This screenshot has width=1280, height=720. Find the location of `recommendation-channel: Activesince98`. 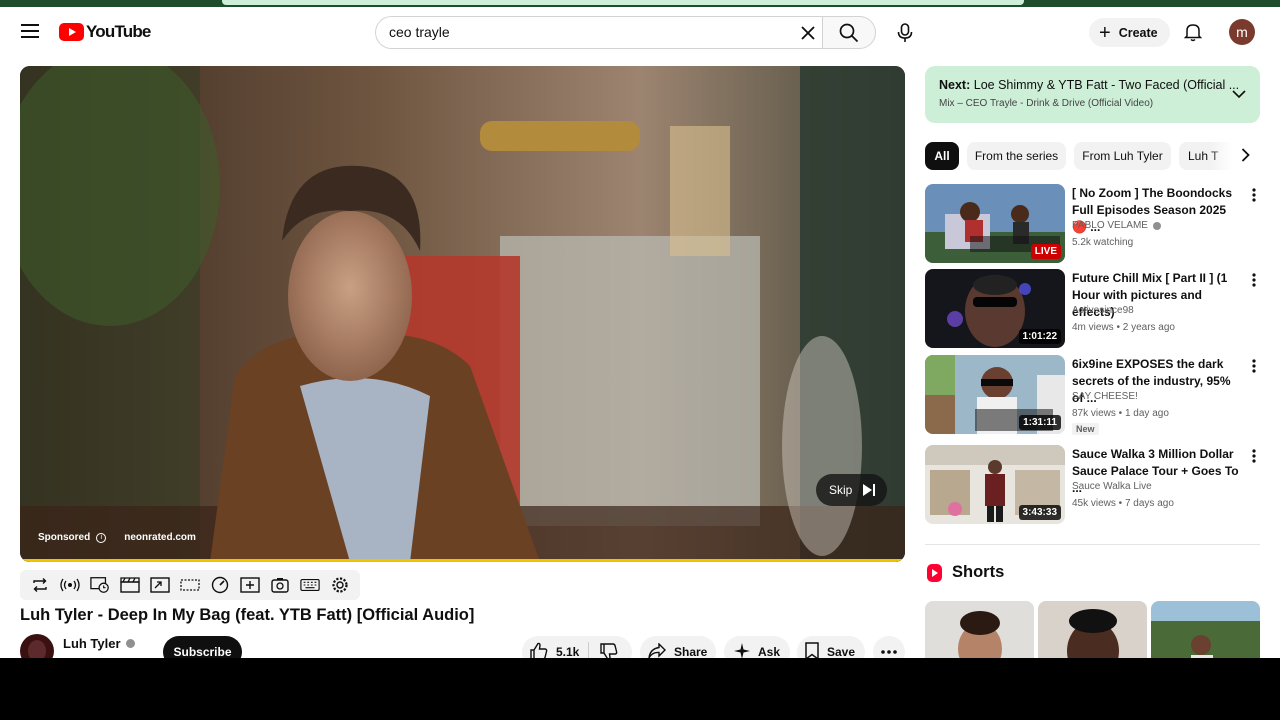

recommendation-channel: Activesince98 is located at coordinates (1103, 310).